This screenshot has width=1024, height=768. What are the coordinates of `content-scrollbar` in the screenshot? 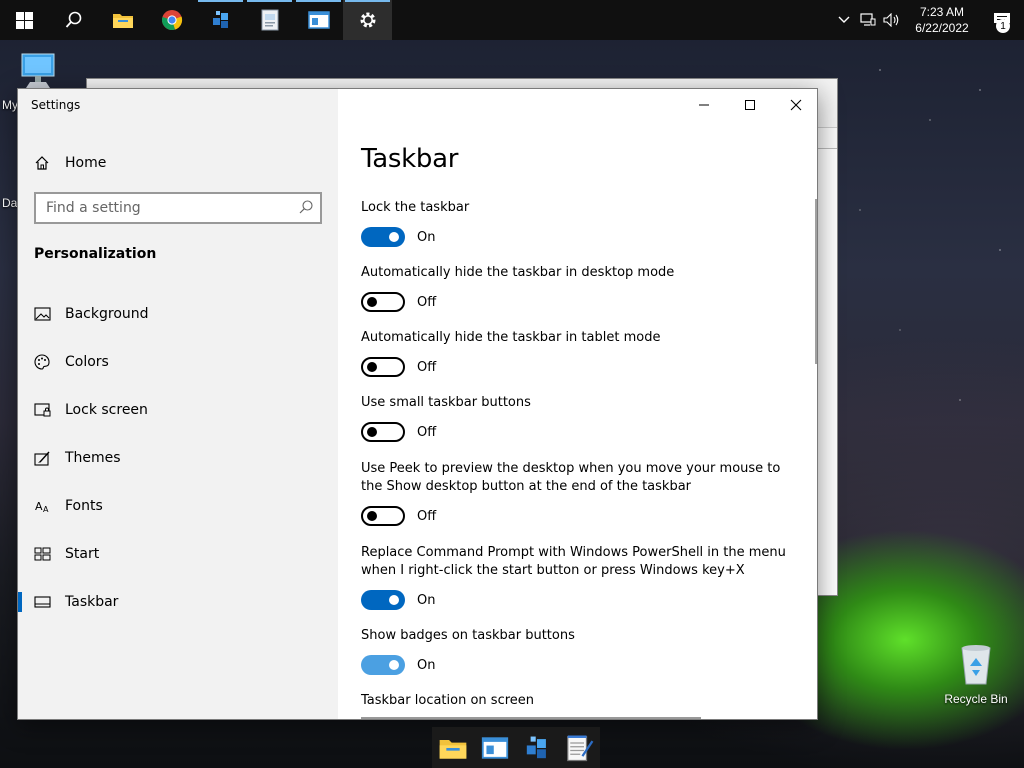 It's located at (816, 281).